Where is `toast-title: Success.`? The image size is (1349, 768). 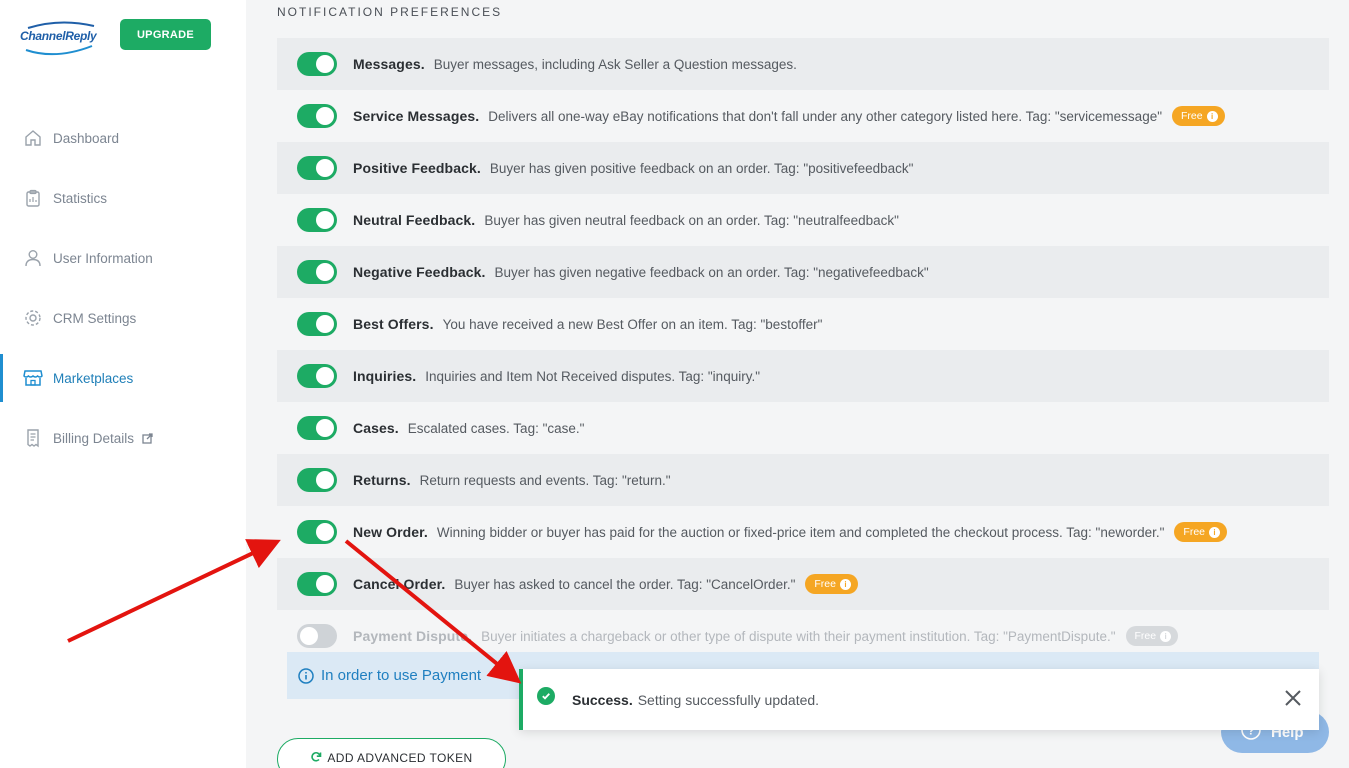 toast-title: Success. is located at coordinates (602, 699).